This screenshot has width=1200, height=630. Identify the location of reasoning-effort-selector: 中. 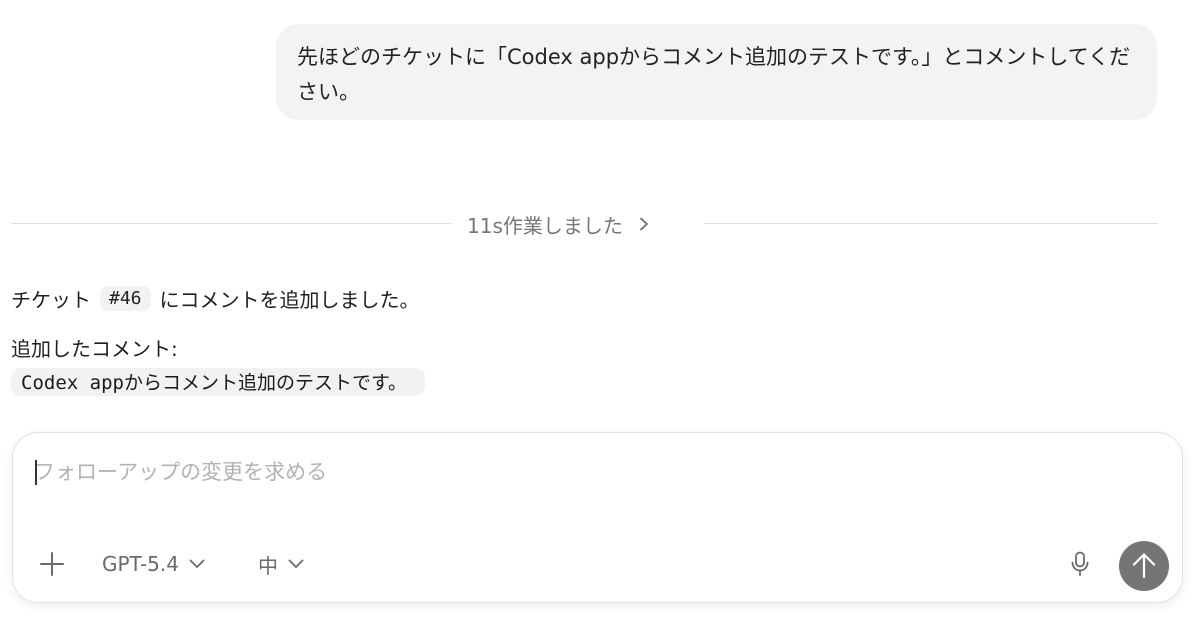
(281, 564).